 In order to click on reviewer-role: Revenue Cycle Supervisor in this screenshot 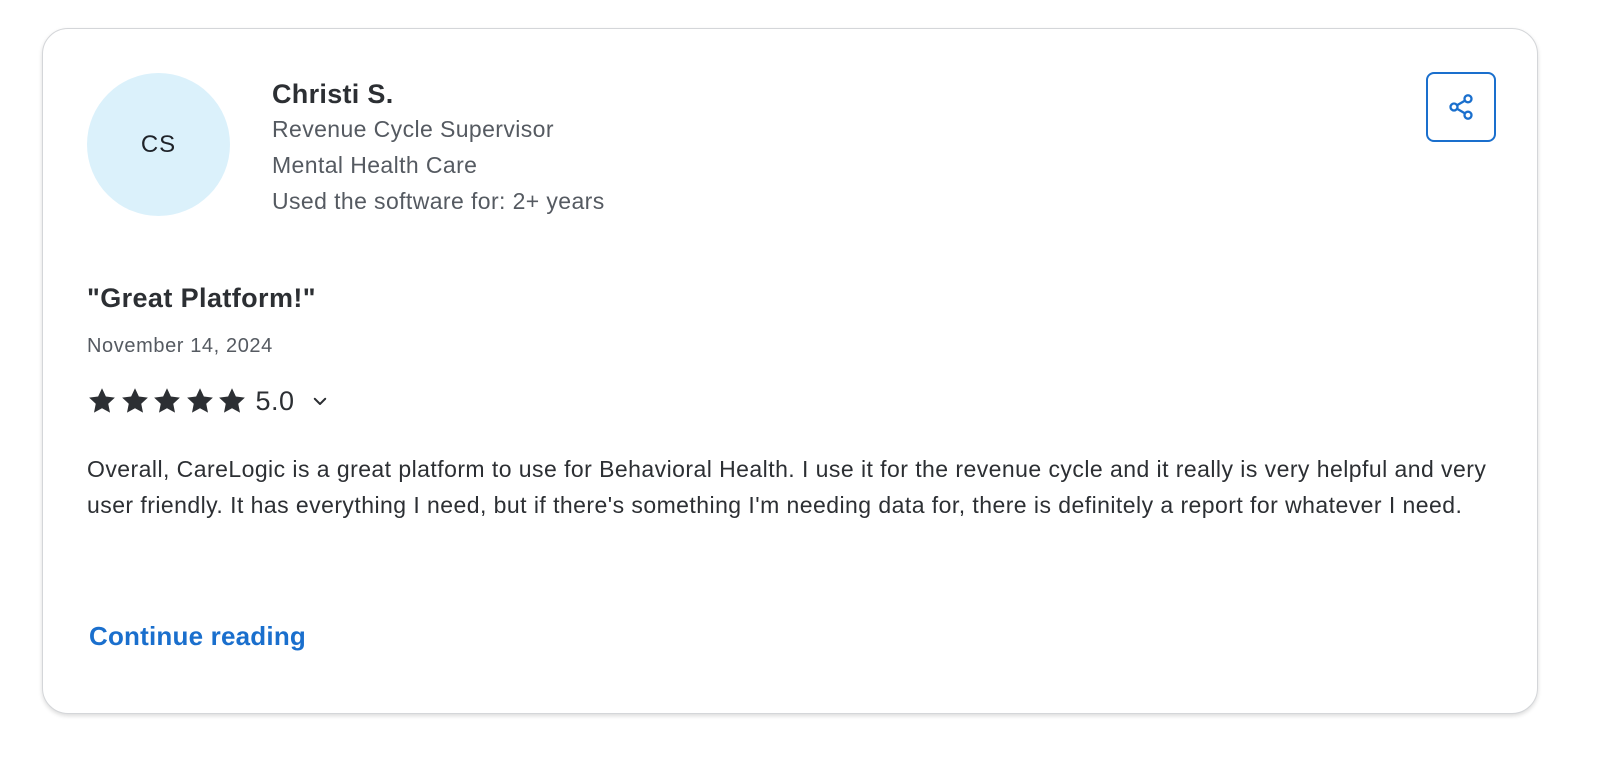, I will do `click(413, 129)`.